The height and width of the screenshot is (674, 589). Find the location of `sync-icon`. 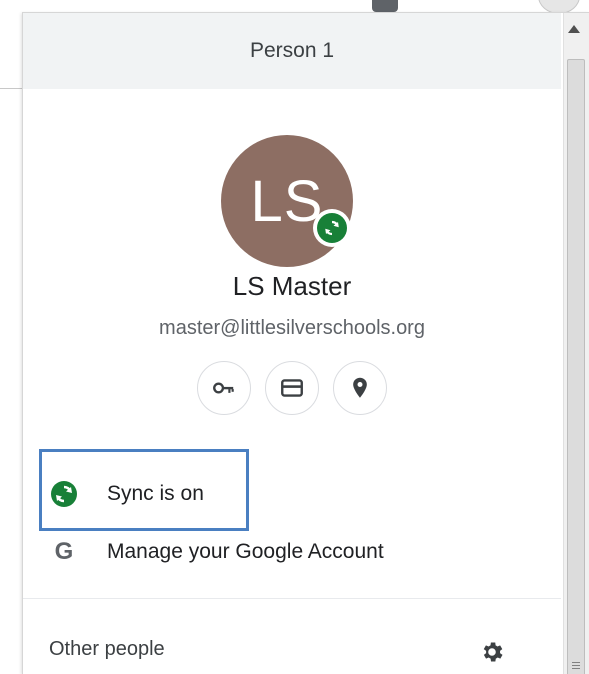

sync-icon is located at coordinates (332, 228).